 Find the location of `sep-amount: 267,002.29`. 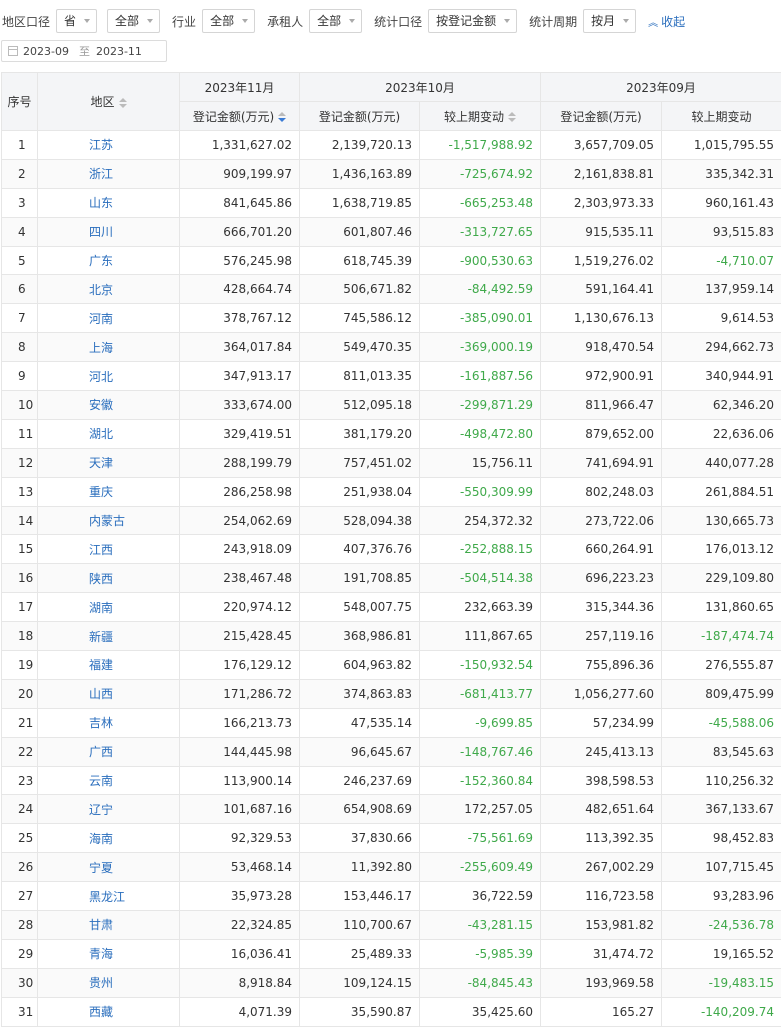

sep-amount: 267,002.29 is located at coordinates (601, 867).